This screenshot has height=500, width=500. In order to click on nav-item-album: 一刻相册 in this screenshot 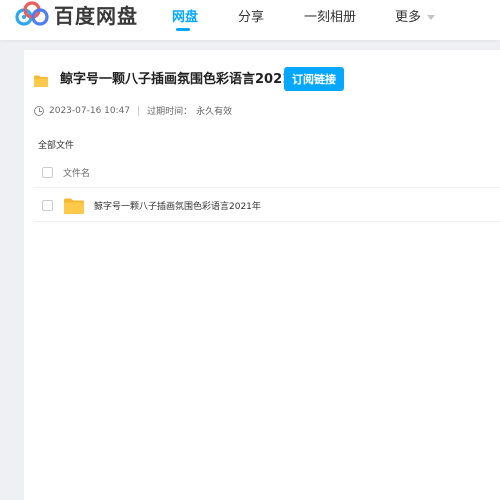, I will do `click(330, 15)`.